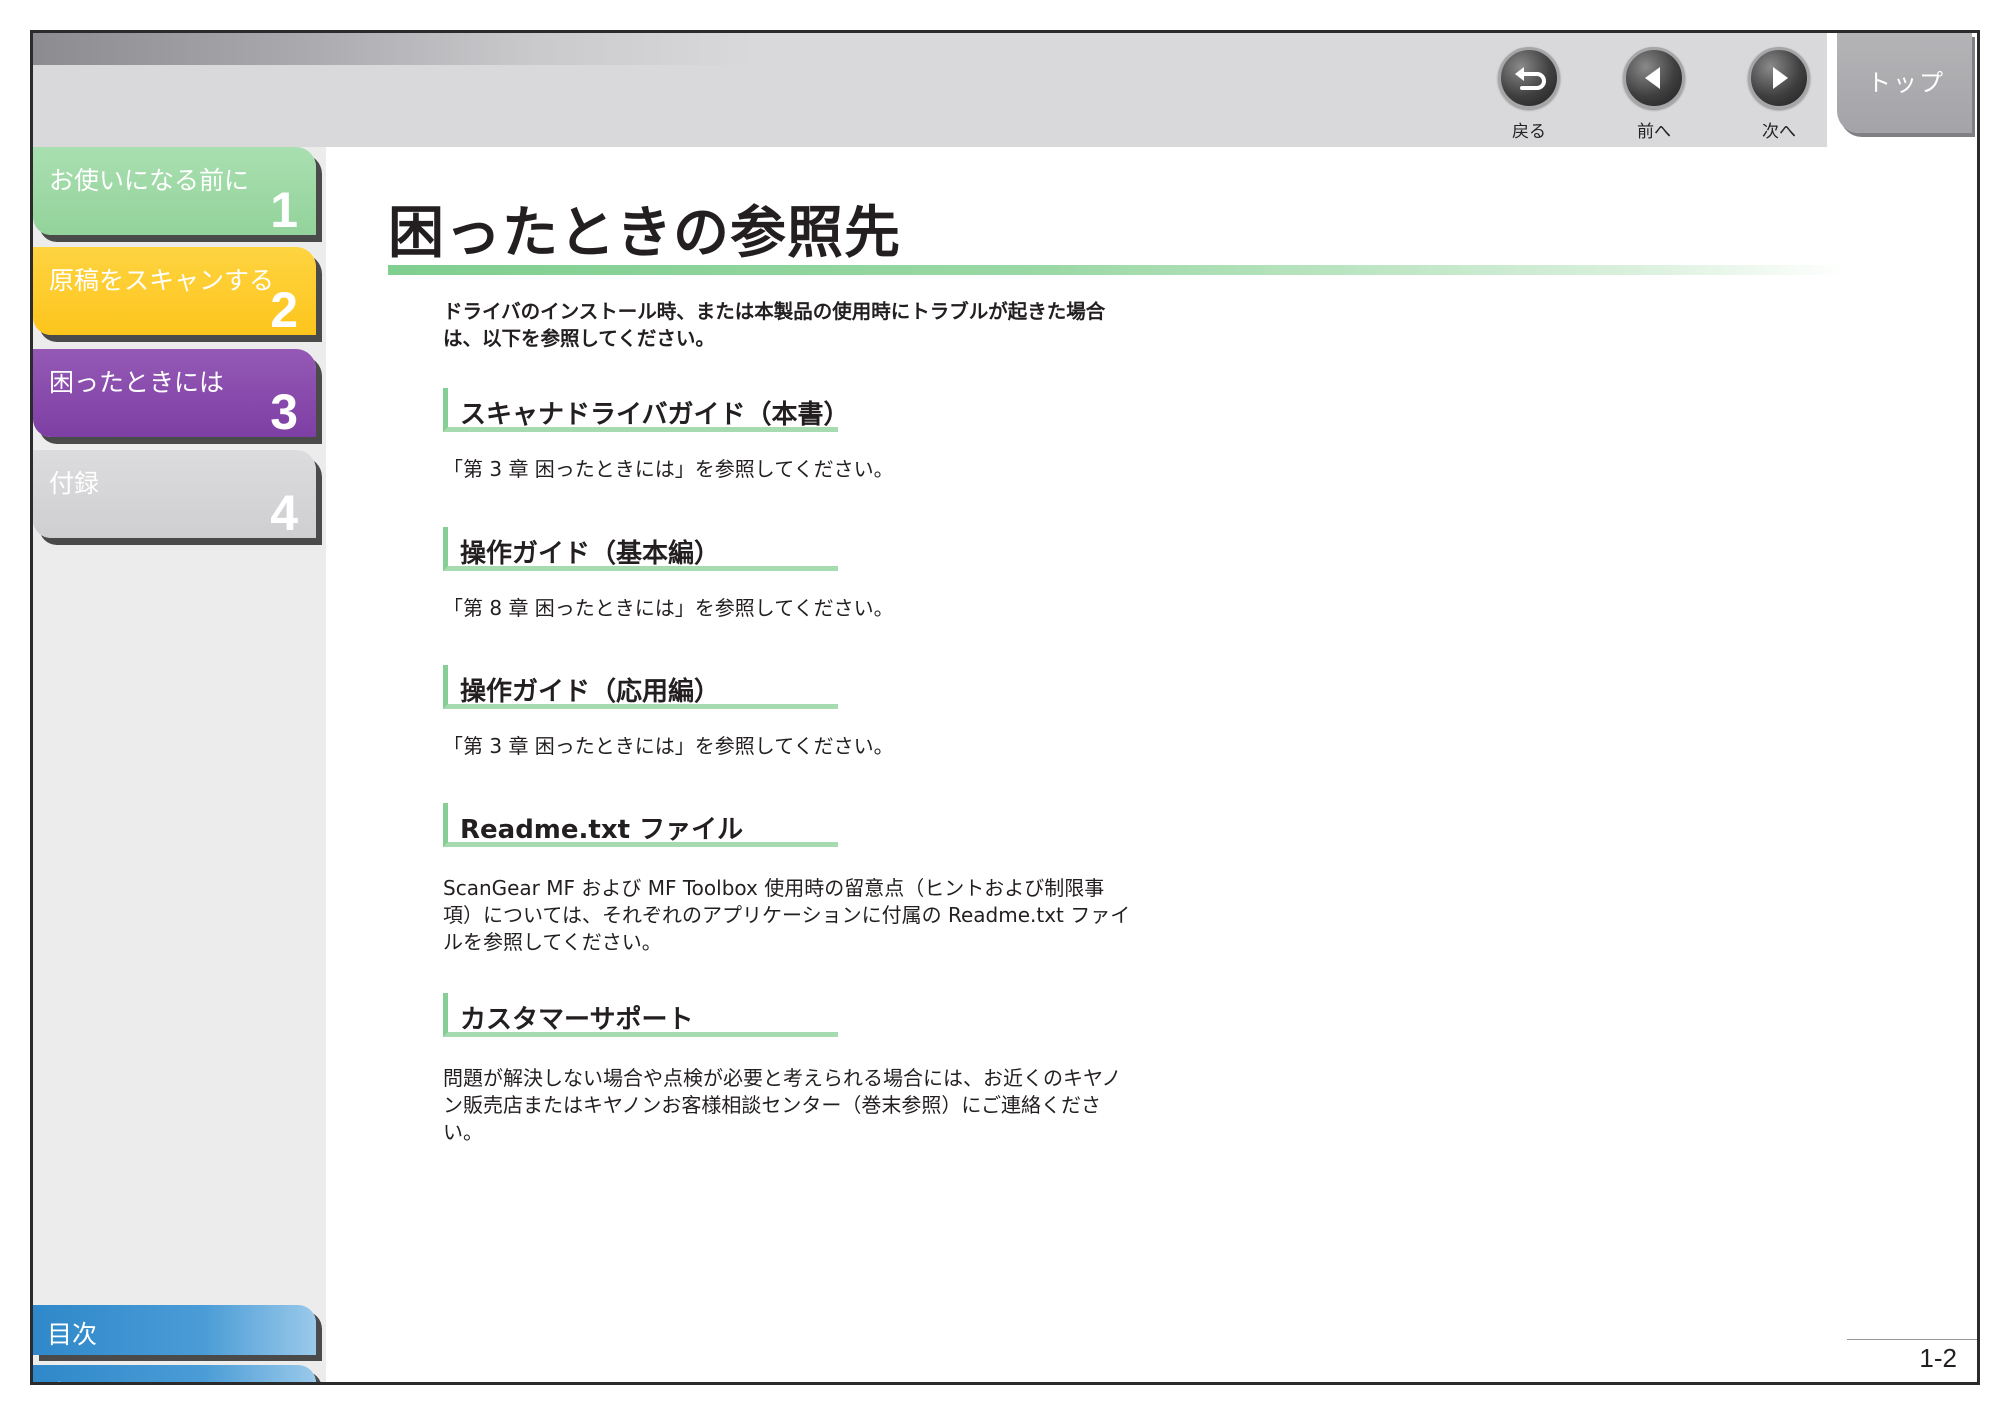 The image size is (2000, 1415). Describe the element at coordinates (393, 49) in the screenshot. I see `header-stripe` at that location.